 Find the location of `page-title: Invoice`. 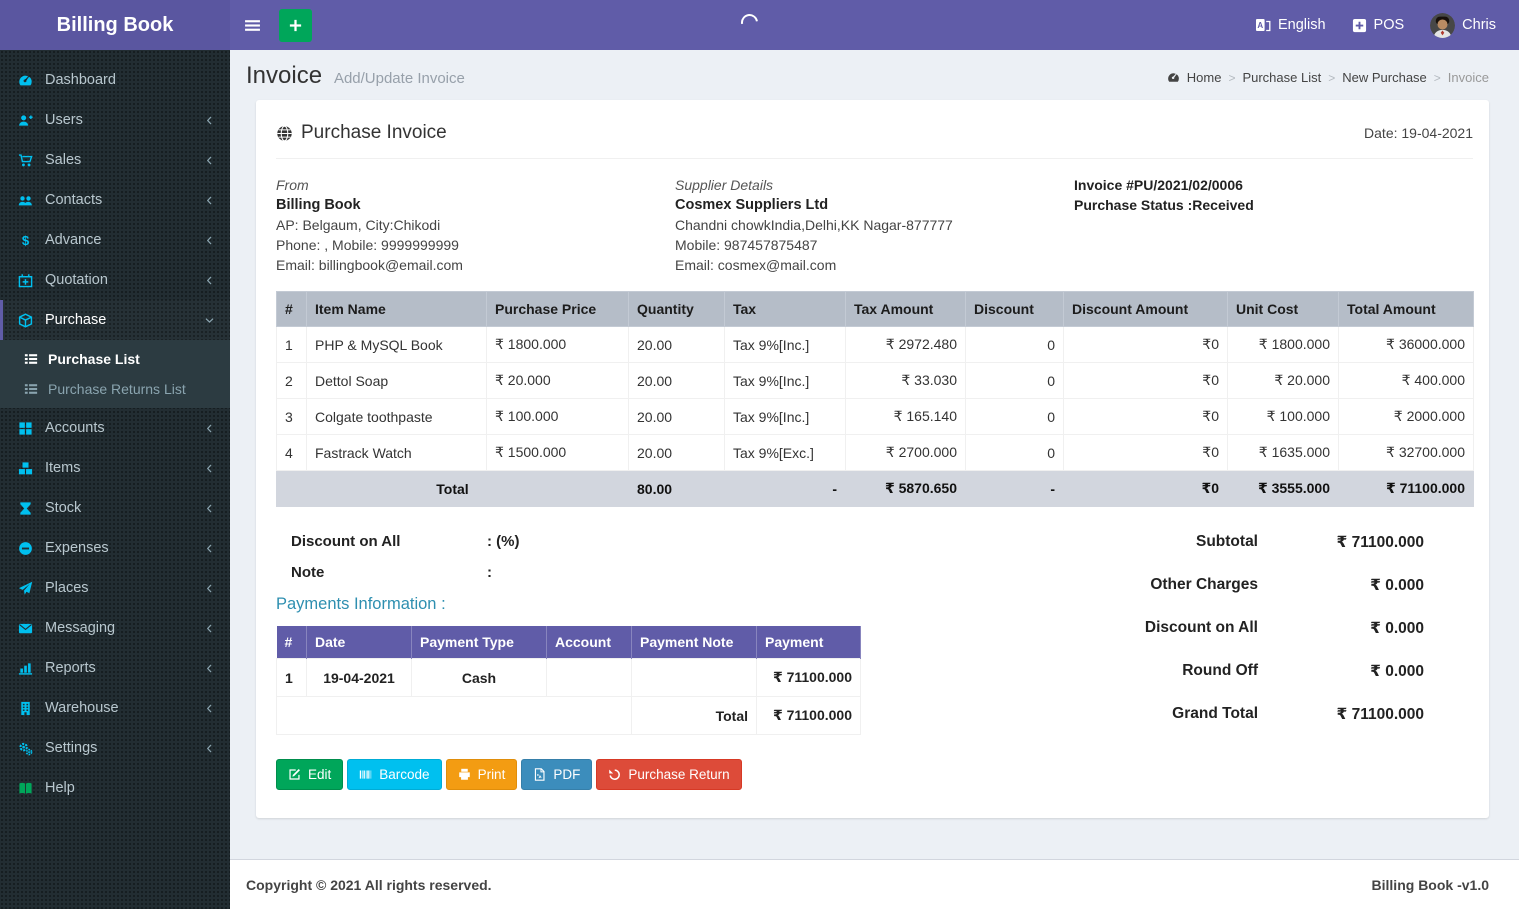

page-title: Invoice is located at coordinates (284, 75).